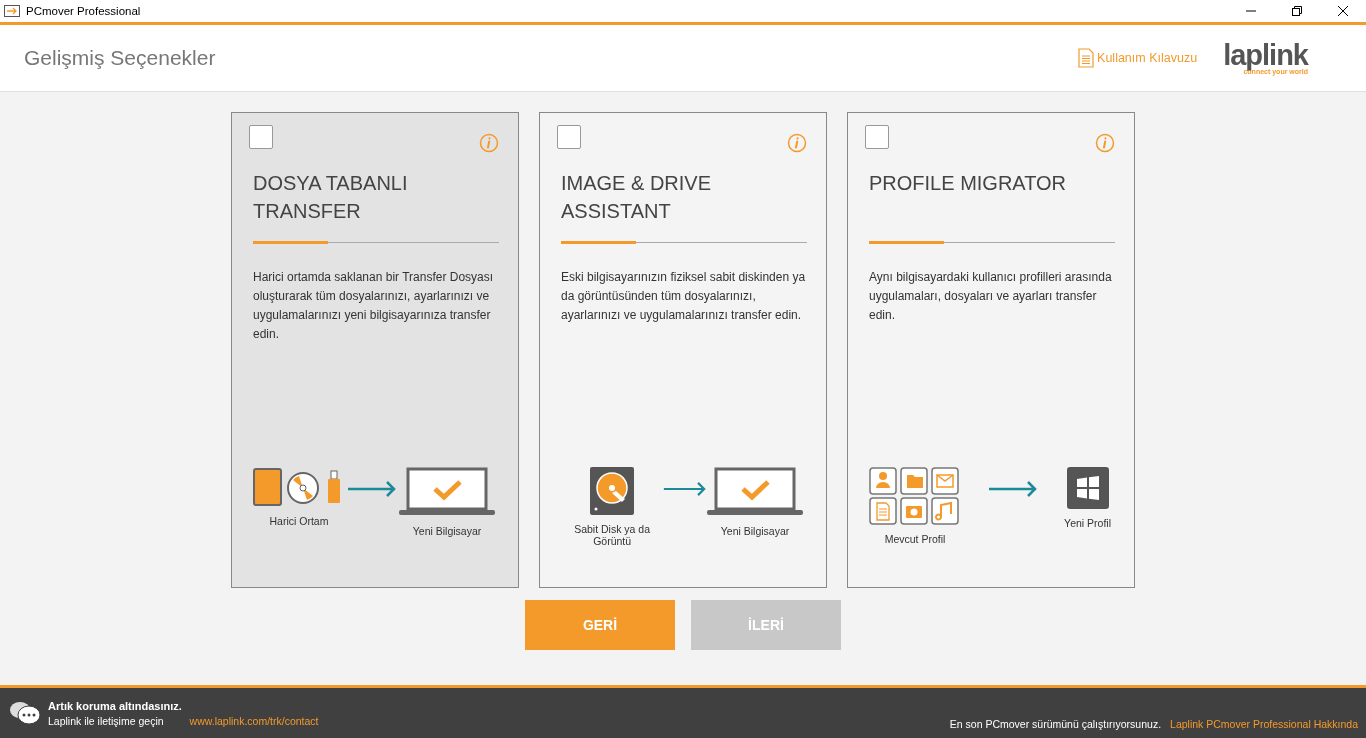 This screenshot has width=1366, height=738. Describe the element at coordinates (1087, 488) in the screenshot. I see `windows-logo-icon` at that location.